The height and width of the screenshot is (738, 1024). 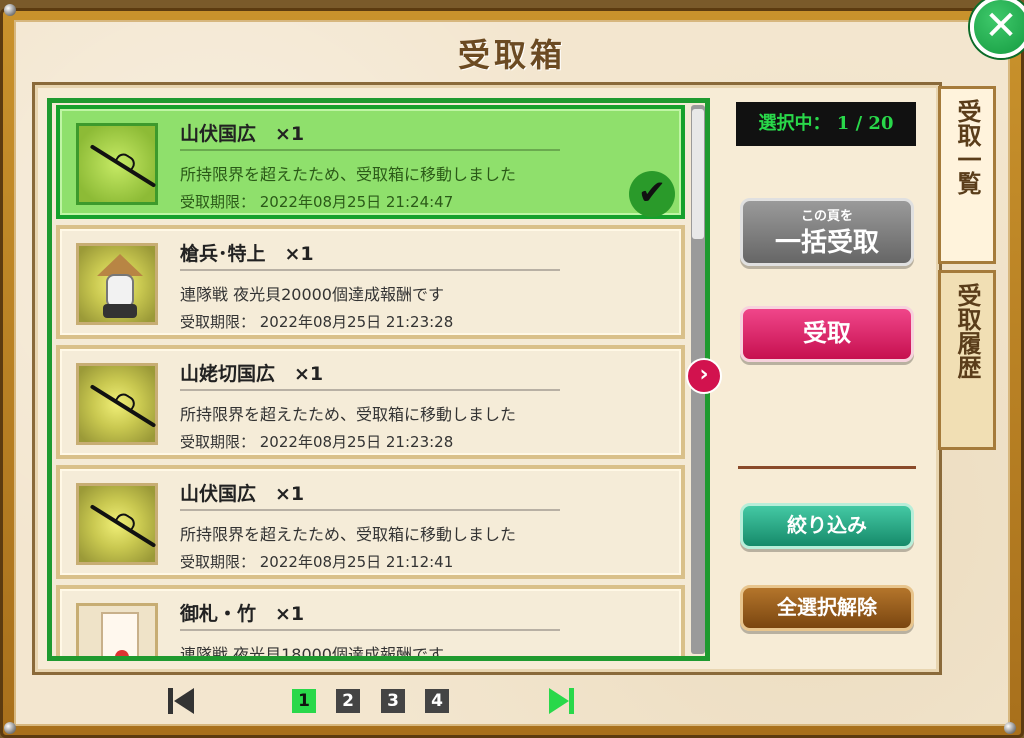 I want to click on tab-received-list: 受取一覧, so click(x=967, y=175).